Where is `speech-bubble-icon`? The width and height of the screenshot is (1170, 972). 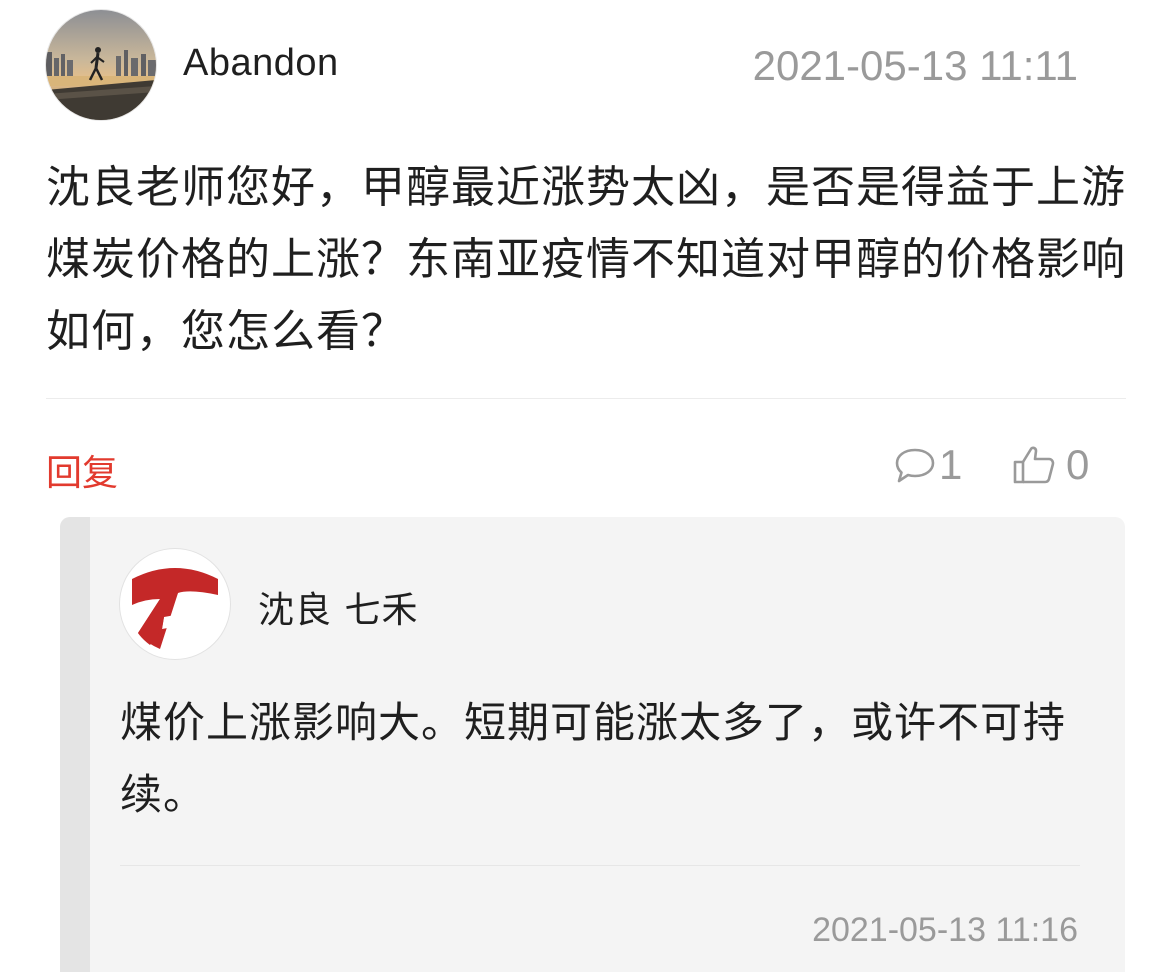
speech-bubble-icon is located at coordinates (915, 465).